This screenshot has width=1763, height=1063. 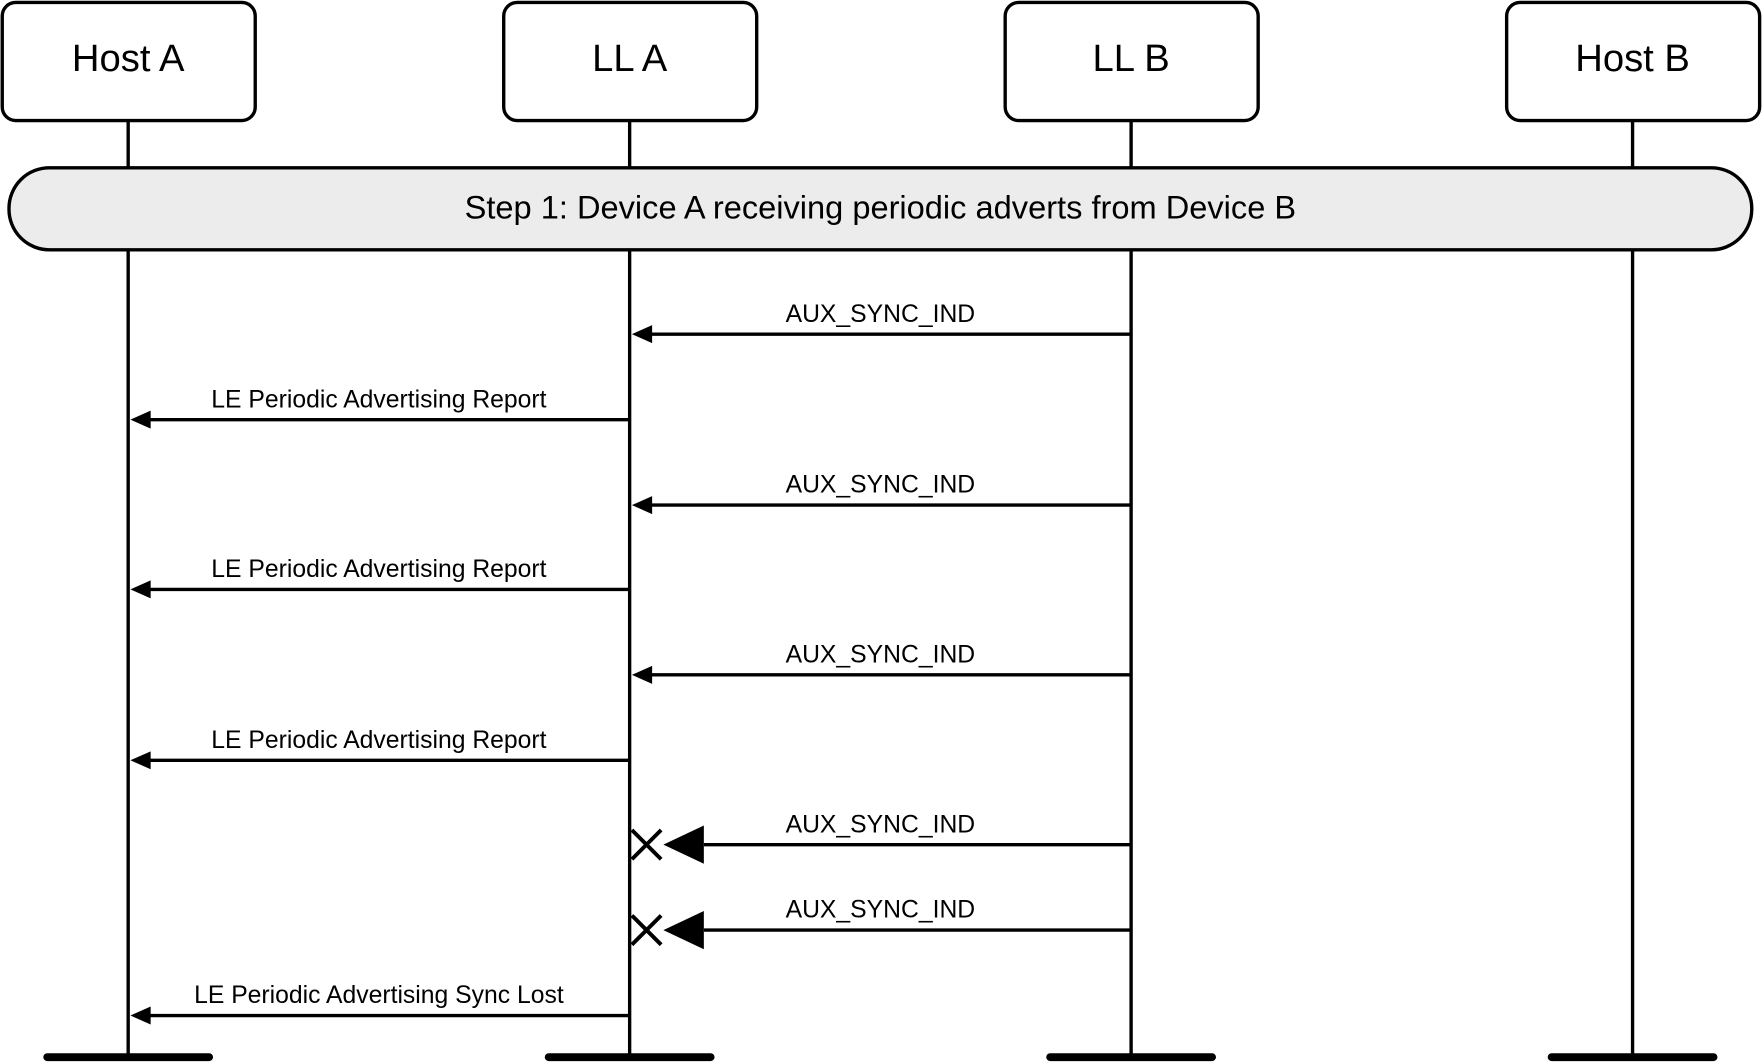 I want to click on participant-label-host-a: Host A, so click(x=128, y=58).